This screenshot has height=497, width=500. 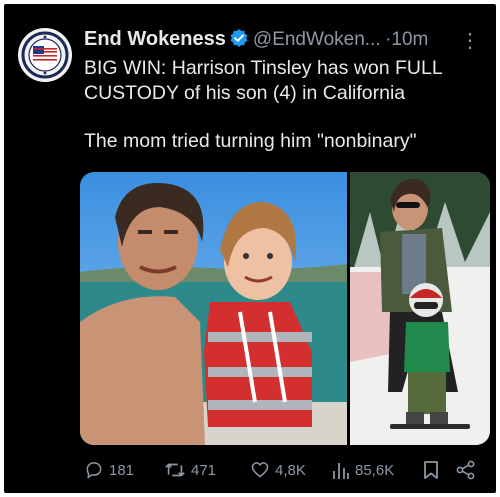 I want to click on share-button, so click(x=468, y=470).